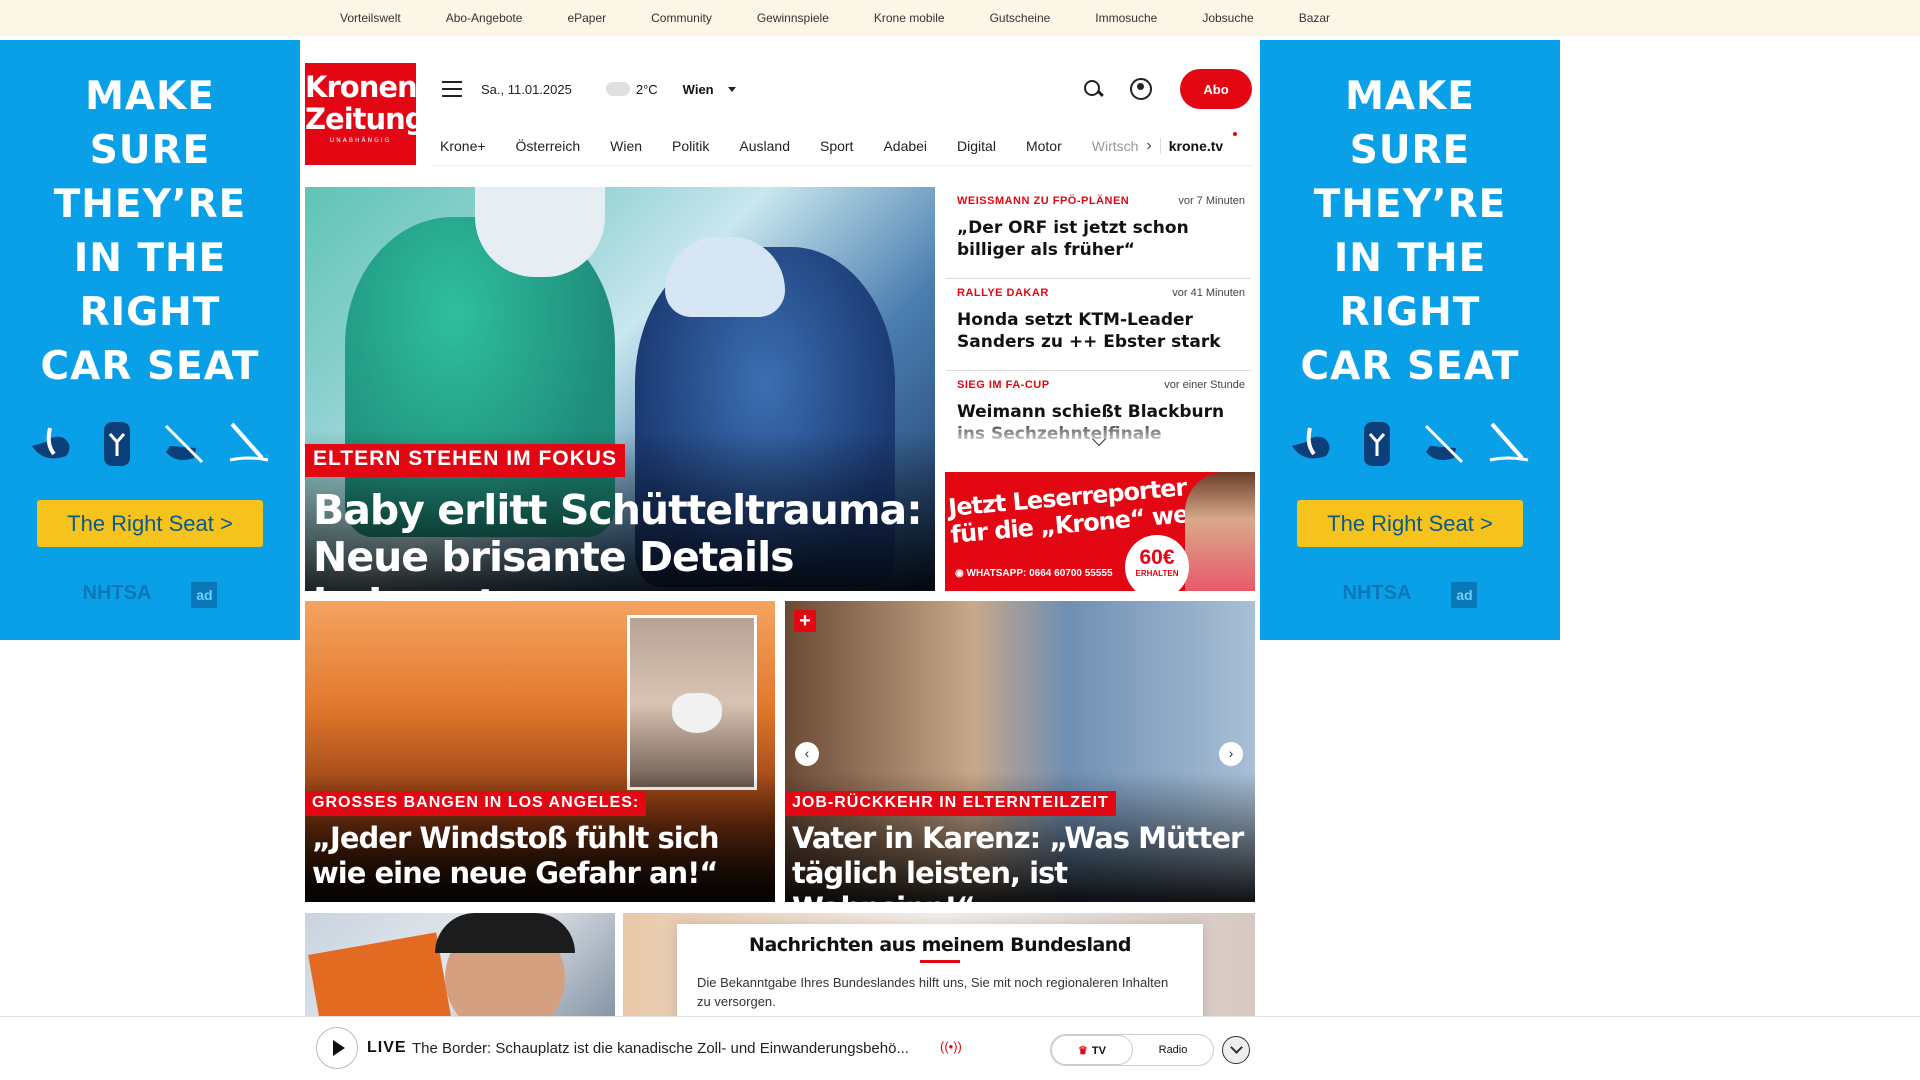 The height and width of the screenshot is (1080, 1920). I want to click on nav-item-sport: Sport, so click(836, 146).